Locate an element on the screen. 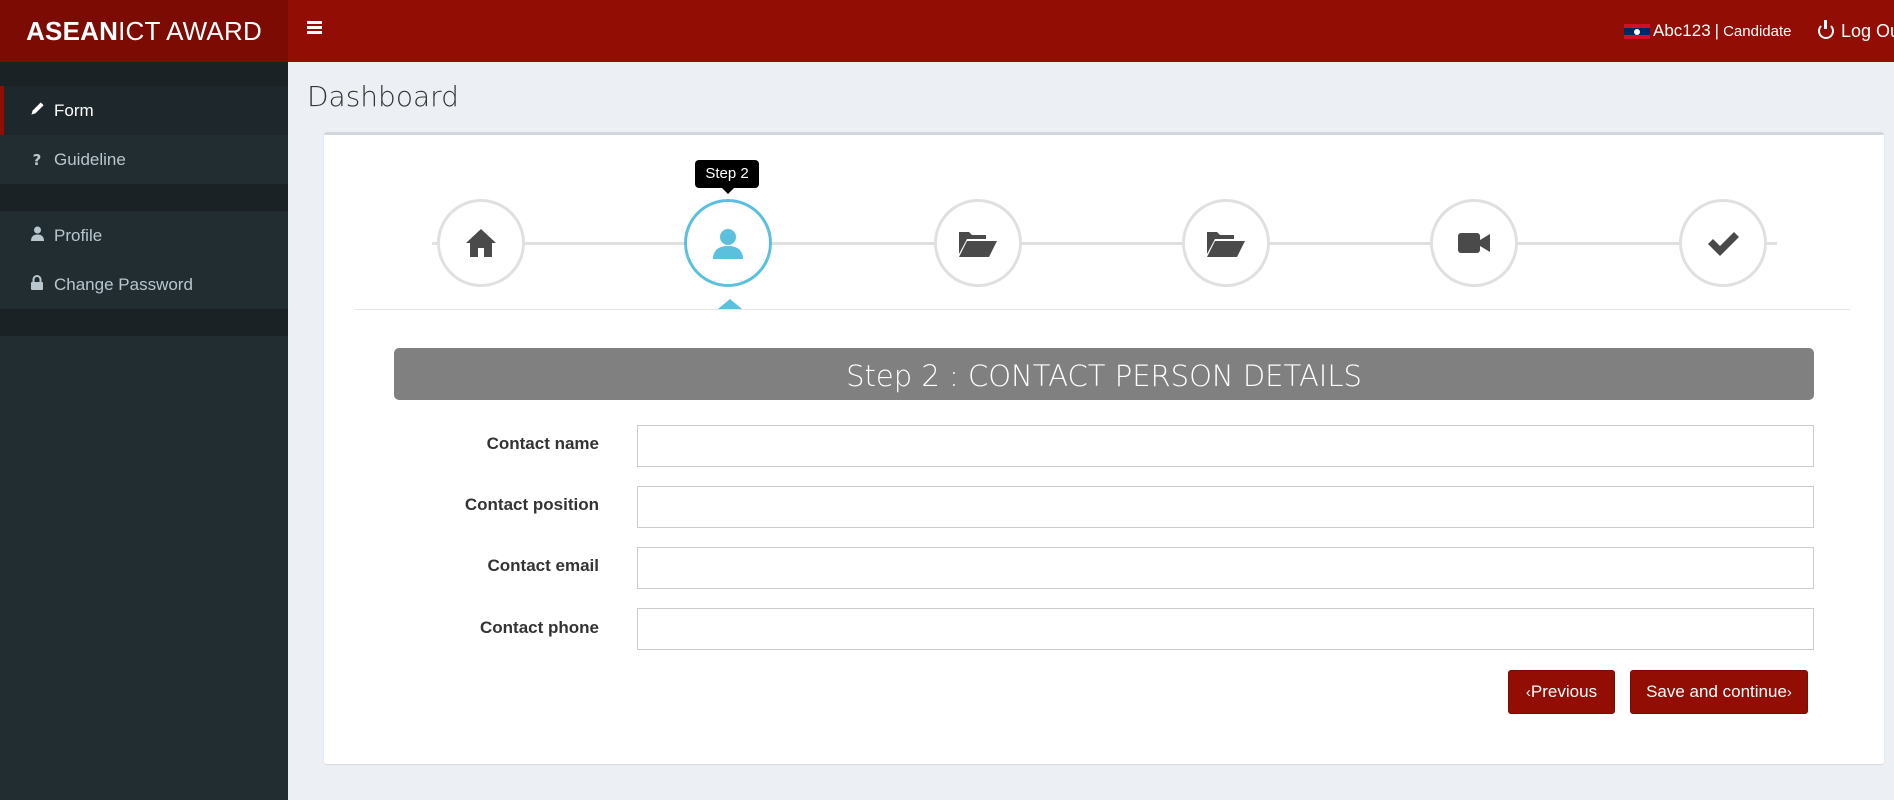  pencil-icon is located at coordinates (37, 110).